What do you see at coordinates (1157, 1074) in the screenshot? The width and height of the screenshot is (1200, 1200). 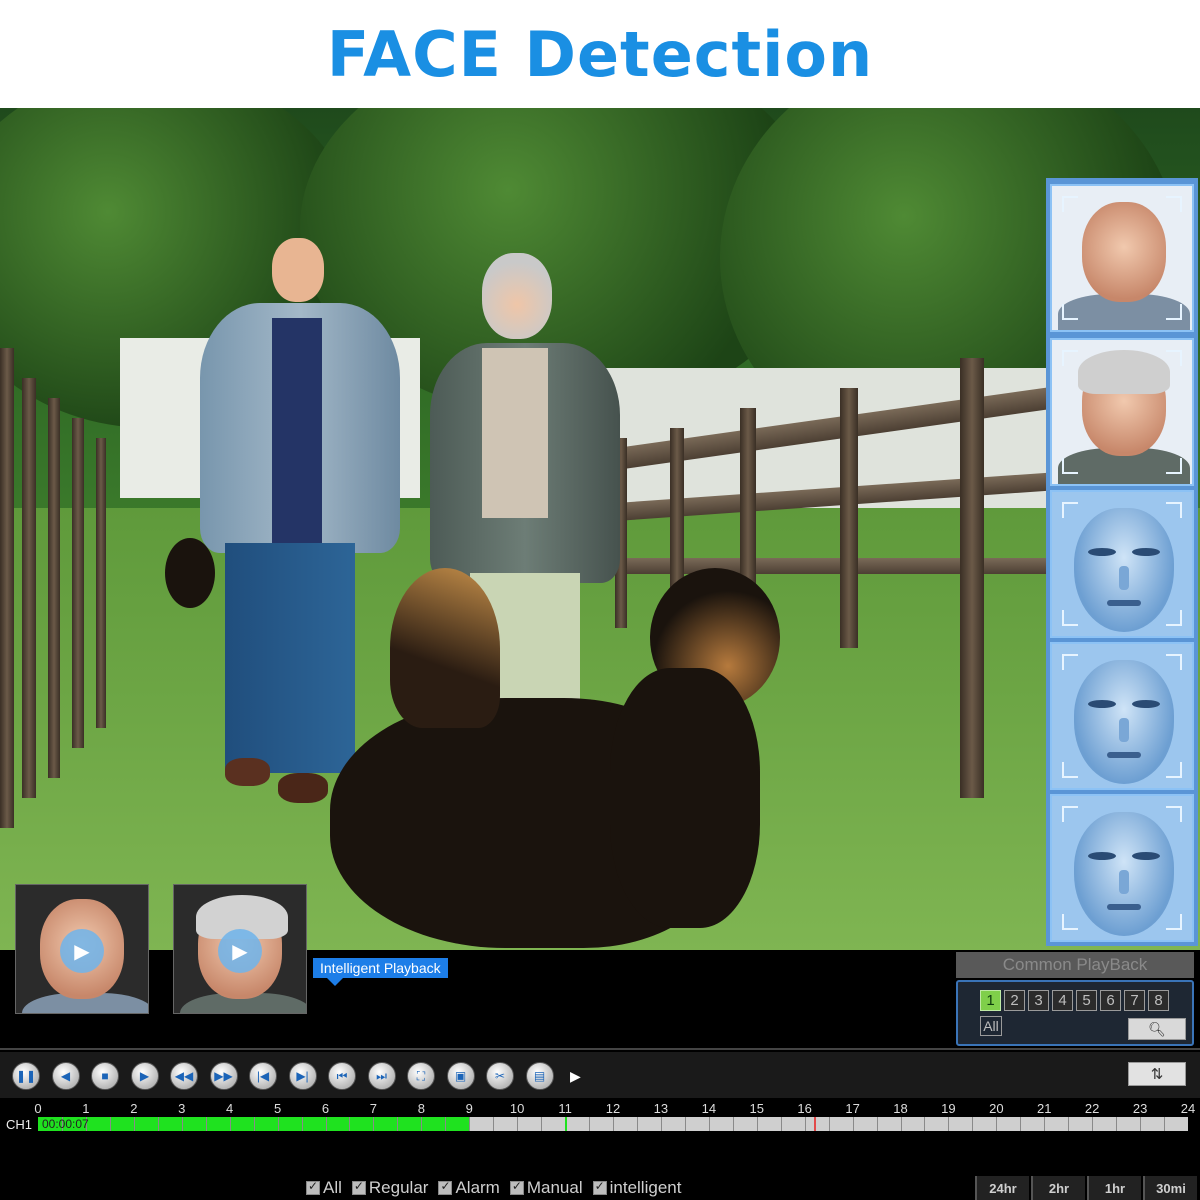 I see `sync-button: ⇅` at bounding box center [1157, 1074].